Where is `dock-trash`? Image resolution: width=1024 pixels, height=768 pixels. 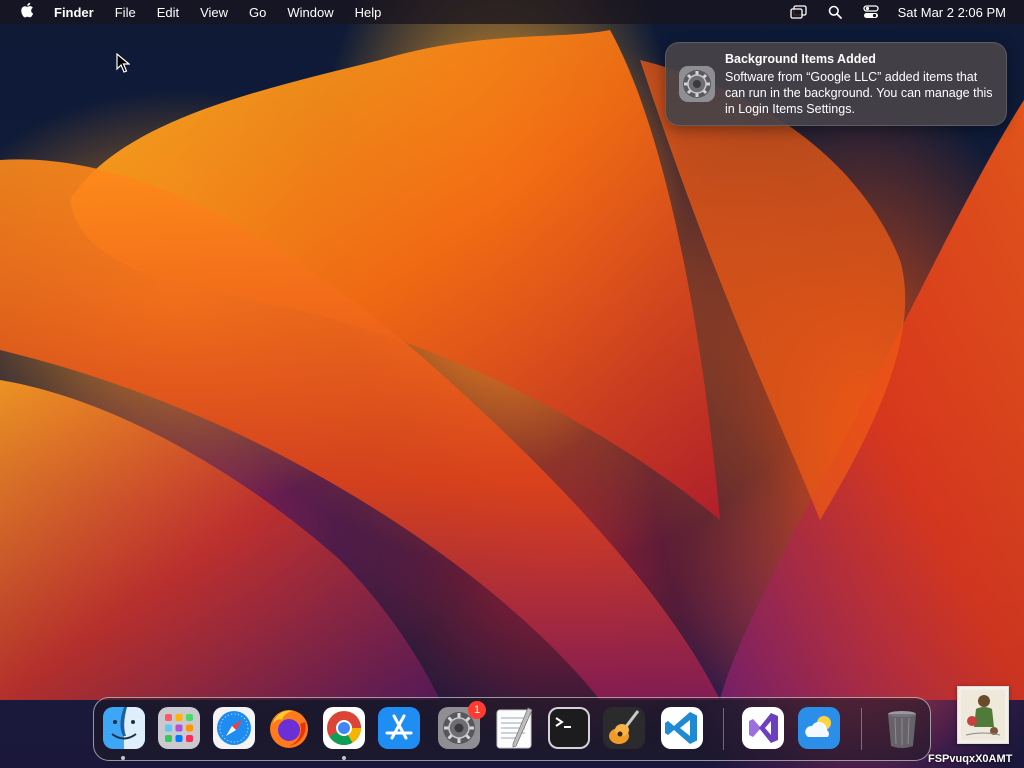
dock-trash is located at coordinates (902, 728).